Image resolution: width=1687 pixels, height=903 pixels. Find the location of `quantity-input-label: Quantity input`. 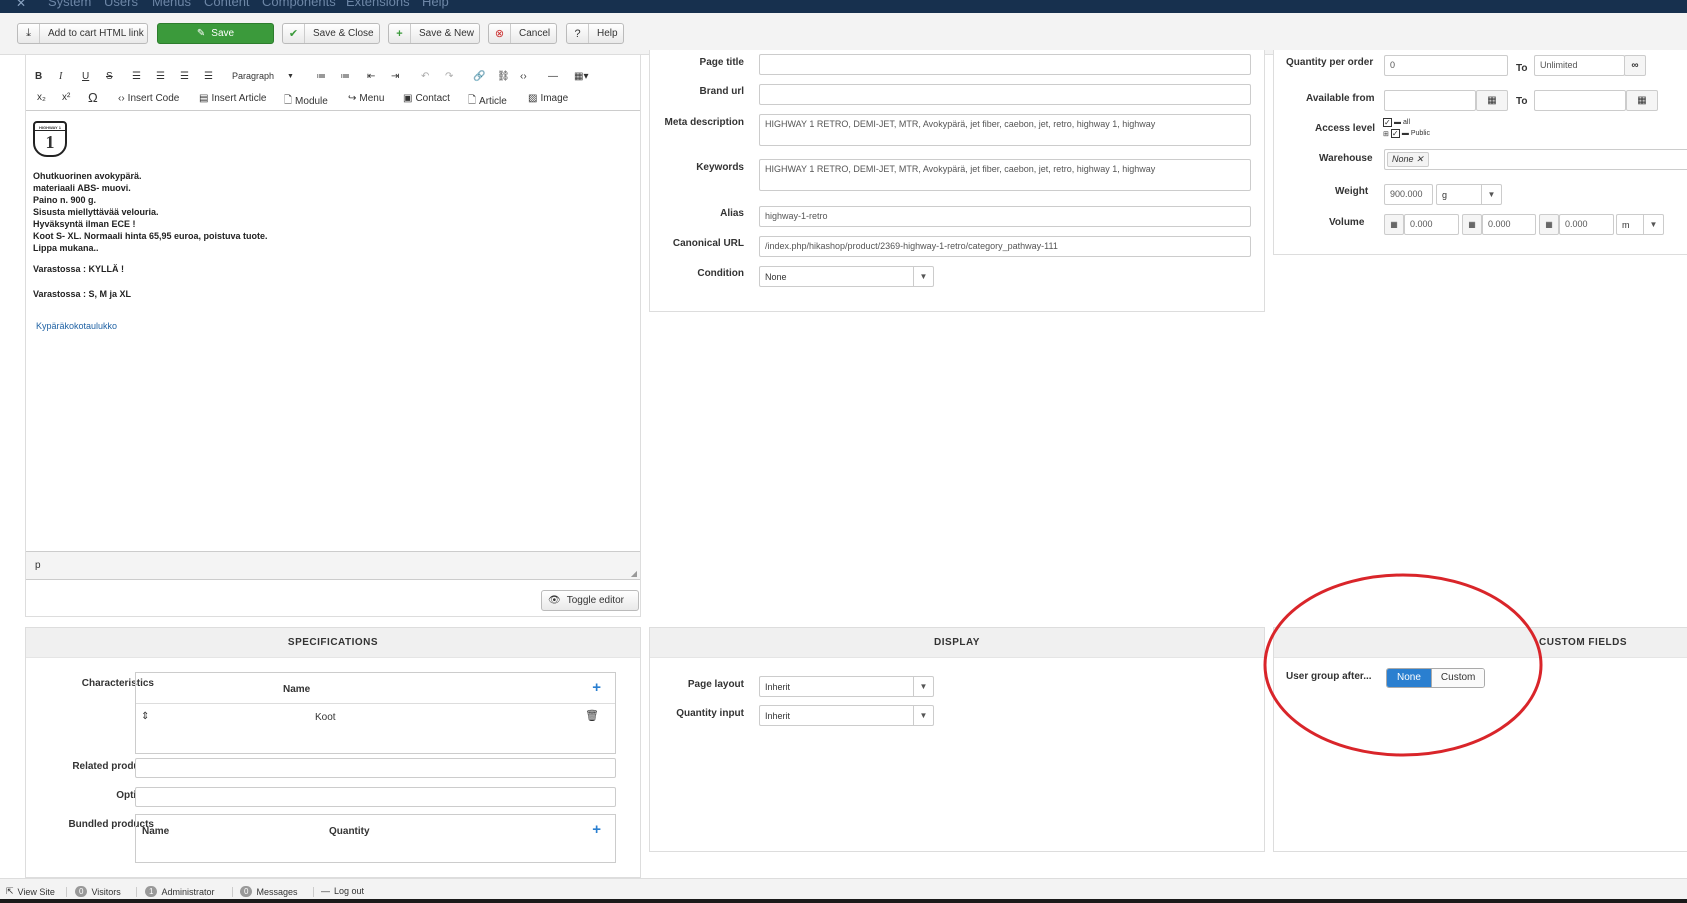

quantity-input-label: Quantity input is located at coordinates (710, 713).